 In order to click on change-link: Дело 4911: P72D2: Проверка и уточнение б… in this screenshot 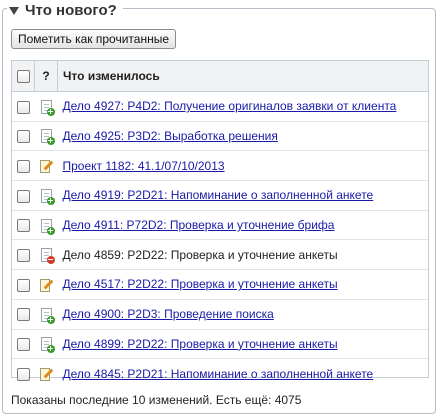, I will do `click(199, 225)`.